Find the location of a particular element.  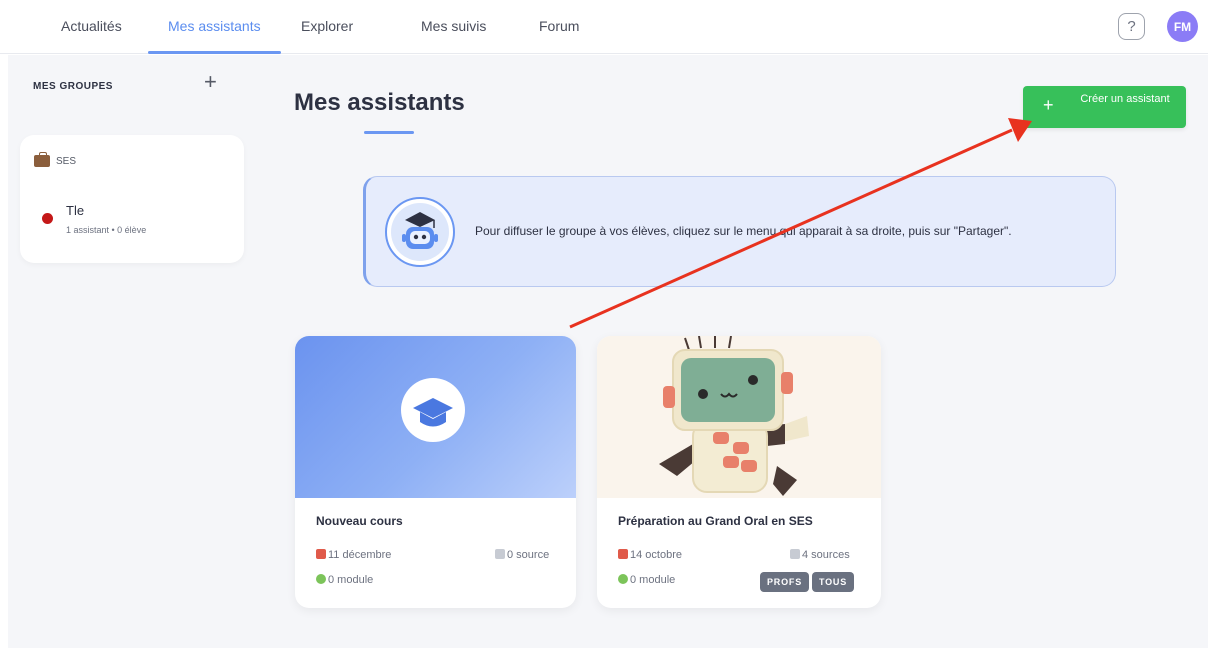

class-name: Tle is located at coordinates (75, 210).